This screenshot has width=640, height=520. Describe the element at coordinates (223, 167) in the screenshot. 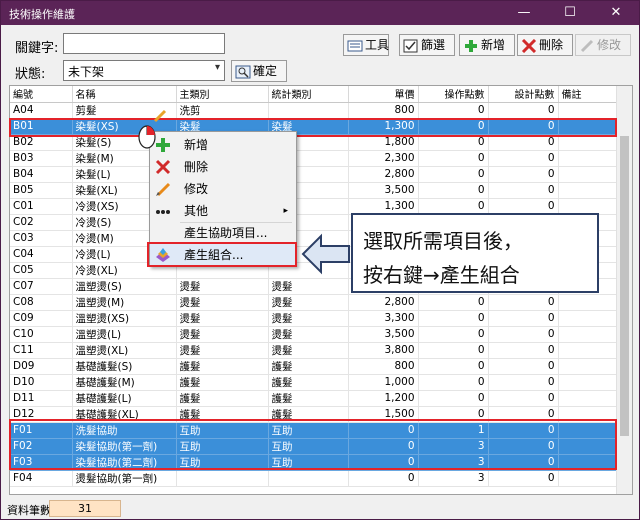

I see `menu-item-delete: 刪除` at that location.